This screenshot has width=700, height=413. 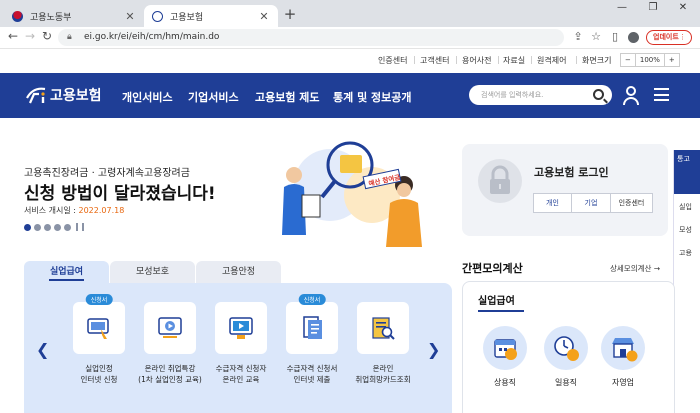 What do you see at coordinates (622, 7) in the screenshot?
I see `minimize-icon: —` at bounding box center [622, 7].